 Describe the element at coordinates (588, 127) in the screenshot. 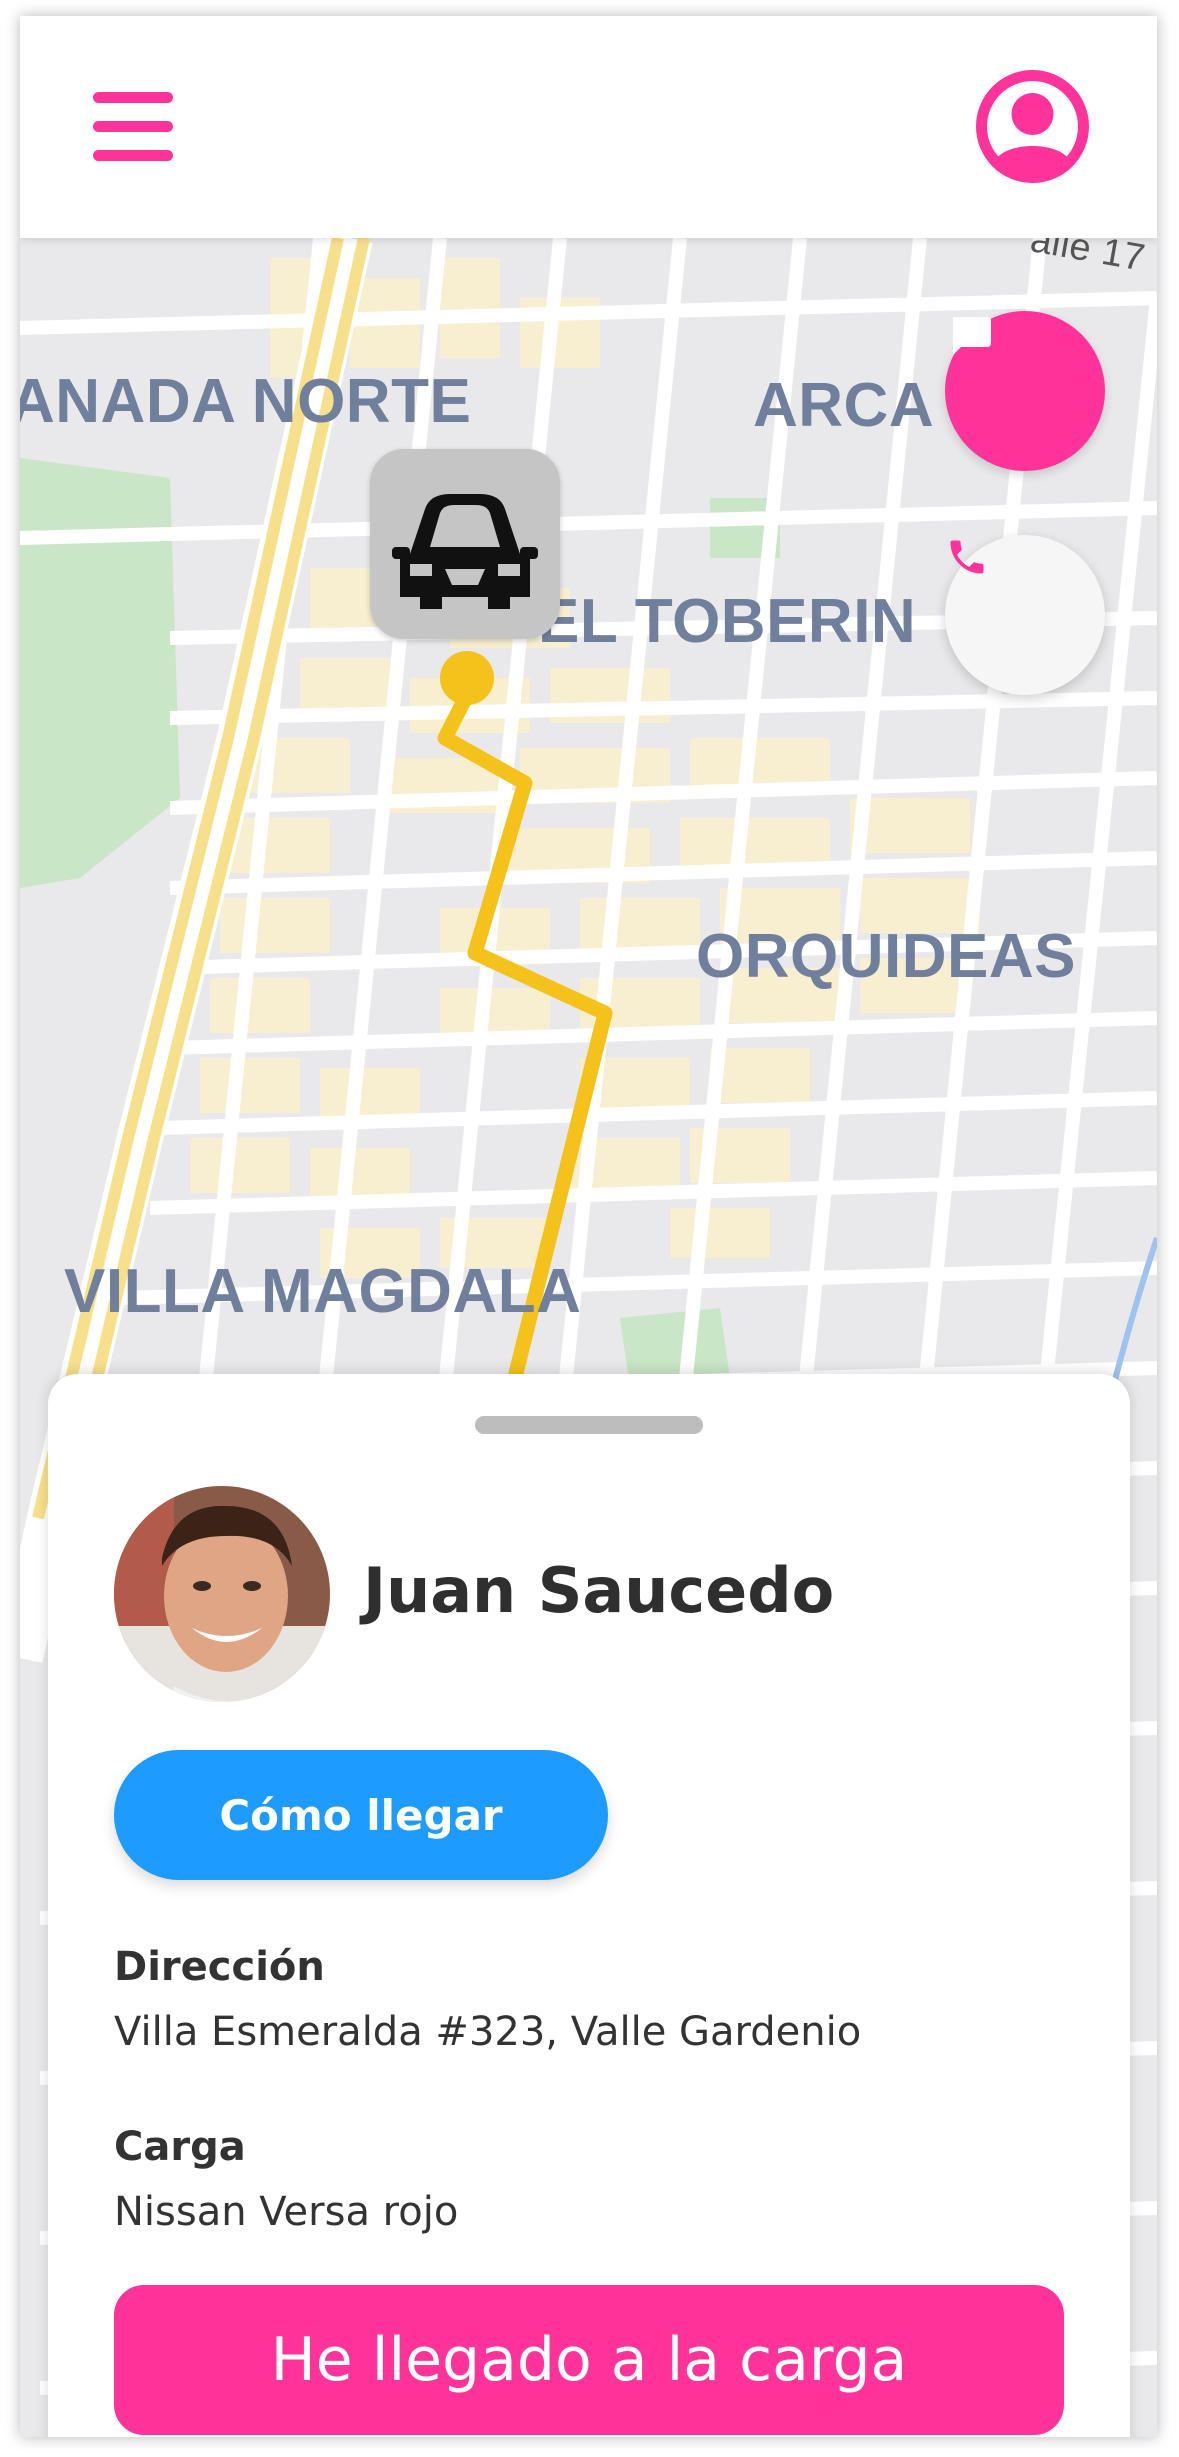

I see `top-bar` at that location.